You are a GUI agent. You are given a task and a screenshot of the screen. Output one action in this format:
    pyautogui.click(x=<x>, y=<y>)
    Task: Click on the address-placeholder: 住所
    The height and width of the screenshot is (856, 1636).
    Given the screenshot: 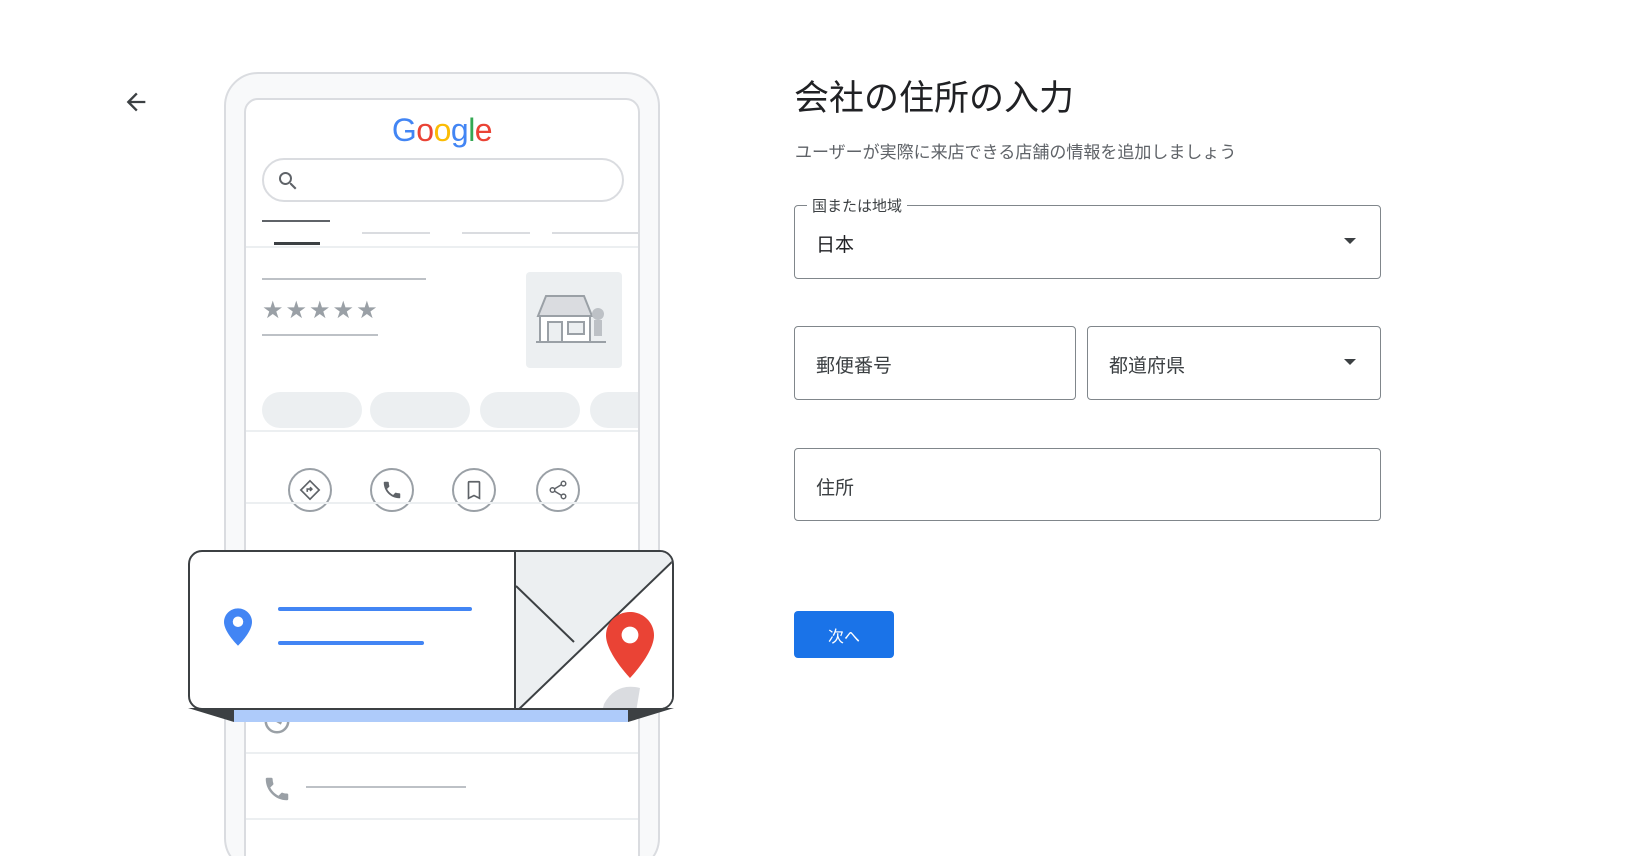 What is the action you would take?
    pyautogui.click(x=835, y=488)
    